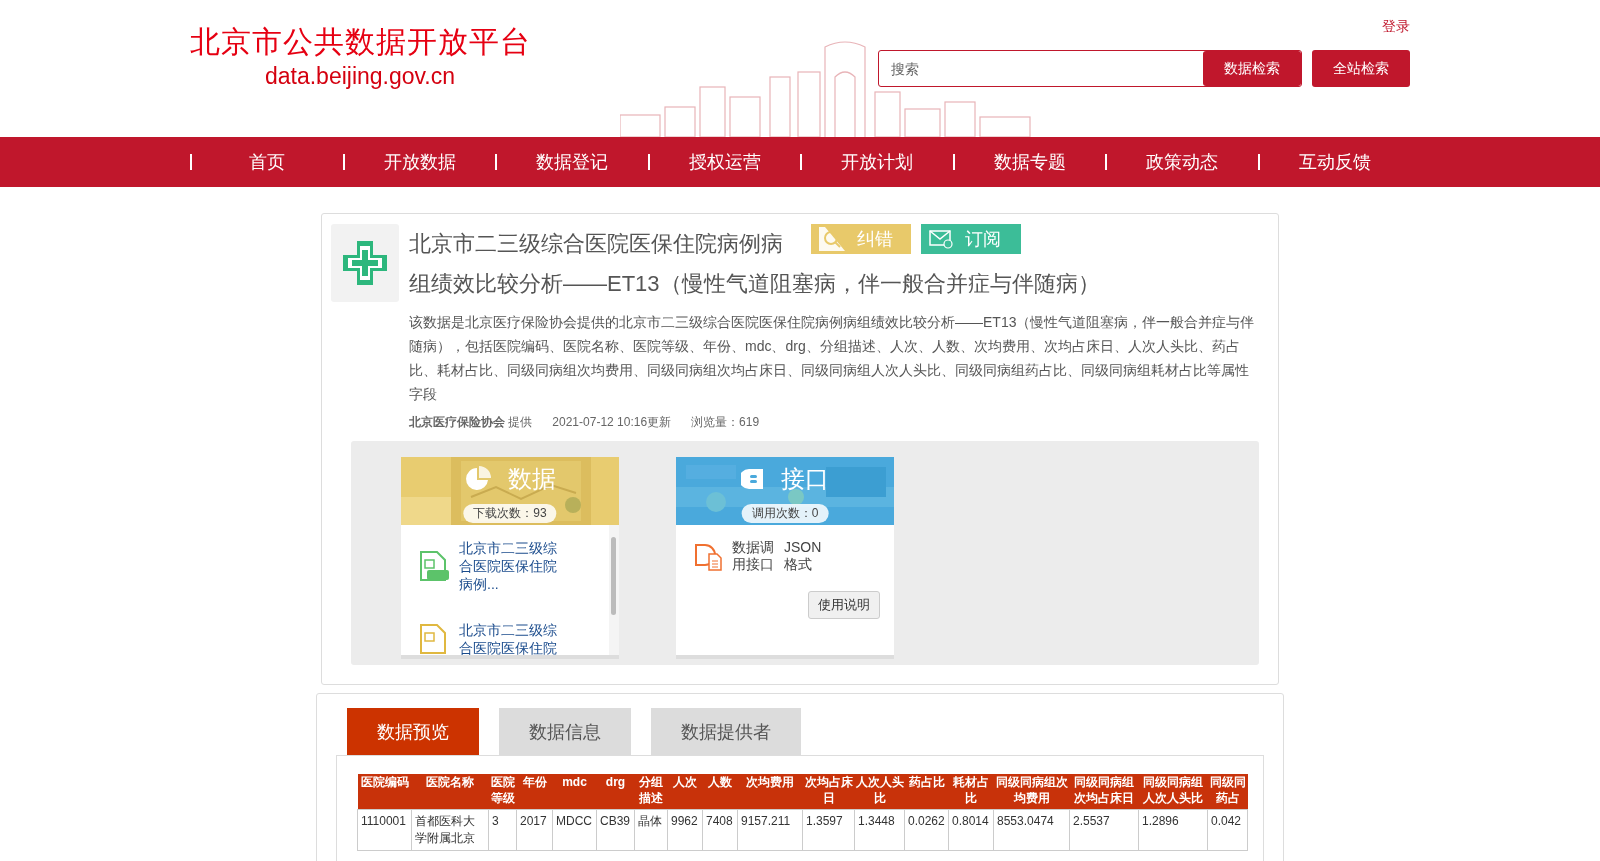 The height and width of the screenshot is (861, 1600). What do you see at coordinates (534, 830) in the screenshot?
I see `table-cell: 2017` at bounding box center [534, 830].